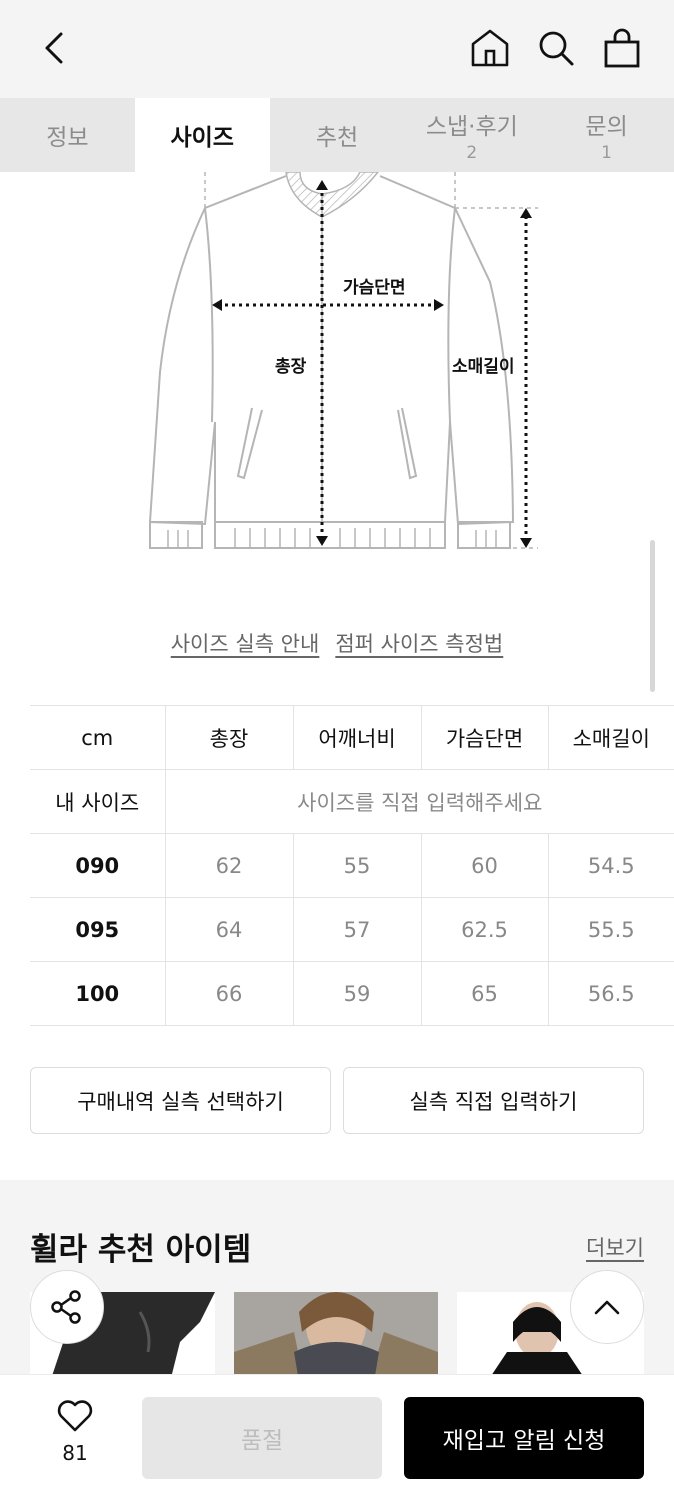 The height and width of the screenshot is (1500, 674). What do you see at coordinates (180, 1100) in the screenshot?
I see `select-from-purchase-button: 구매내역 실측 선택하기` at bounding box center [180, 1100].